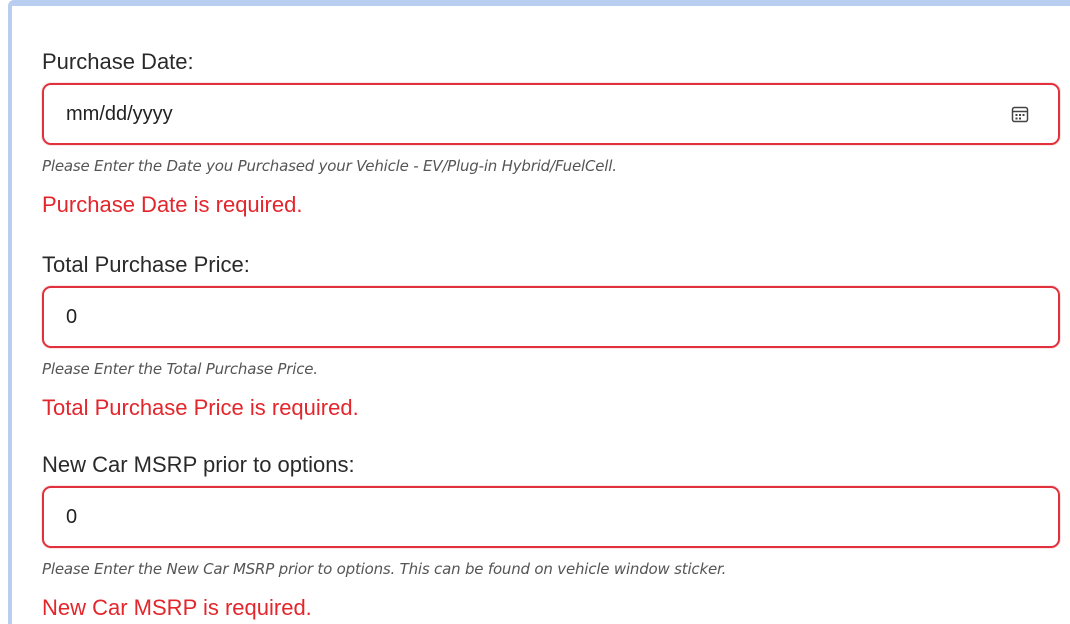 This screenshot has width=1070, height=624. Describe the element at coordinates (172, 204) in the screenshot. I see `purchase-date-error: Purchase Date is required.` at that location.